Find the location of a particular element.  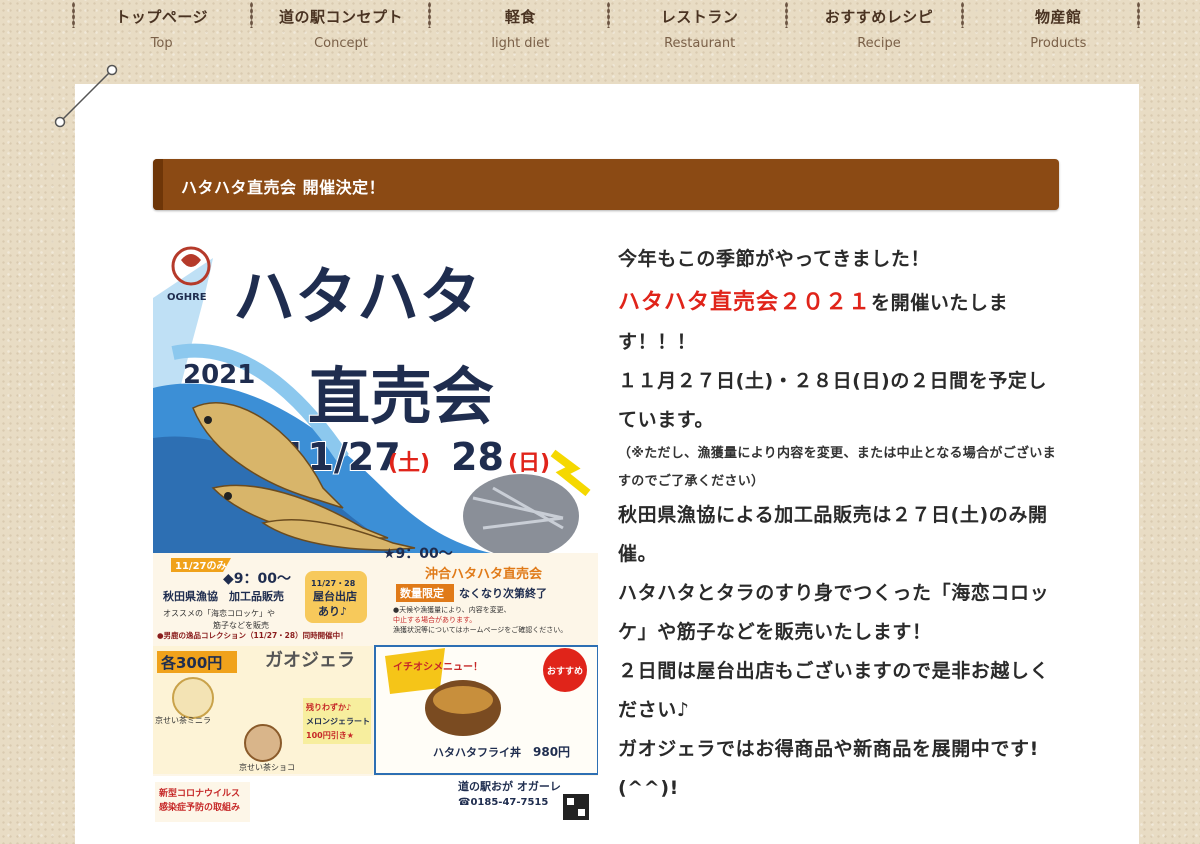

article-line-stalls: ２日間は屋台出店もございますので是非お越しください♪ is located at coordinates (834, 690).